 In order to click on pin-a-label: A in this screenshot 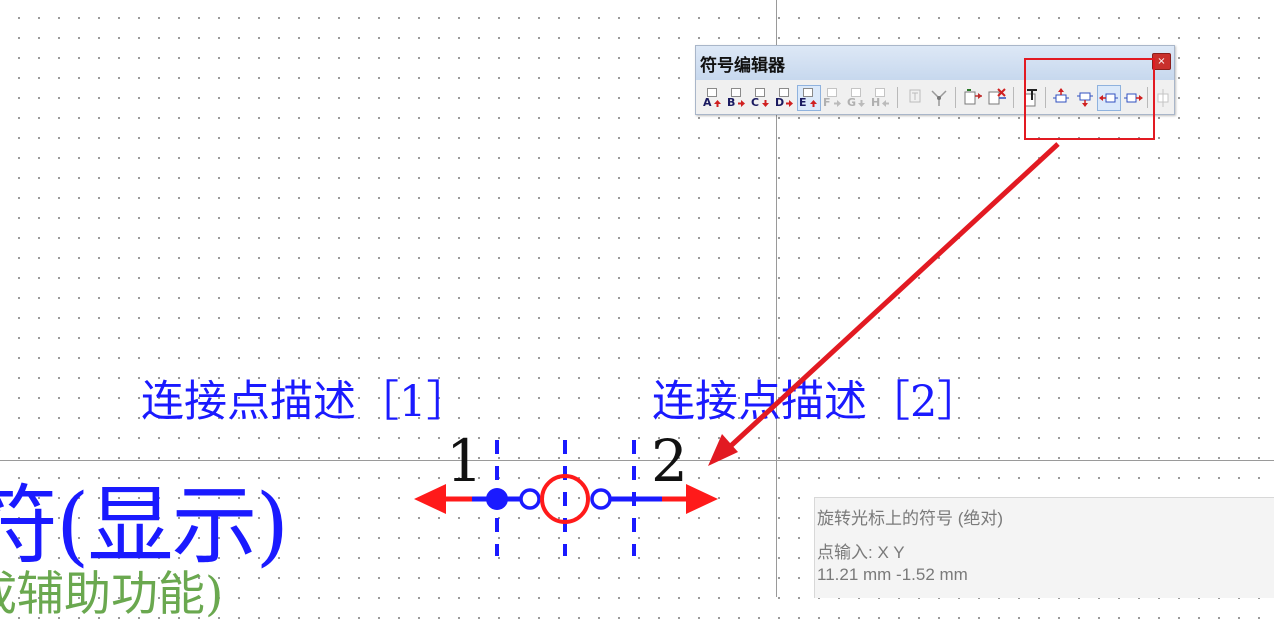, I will do `click(707, 102)`.